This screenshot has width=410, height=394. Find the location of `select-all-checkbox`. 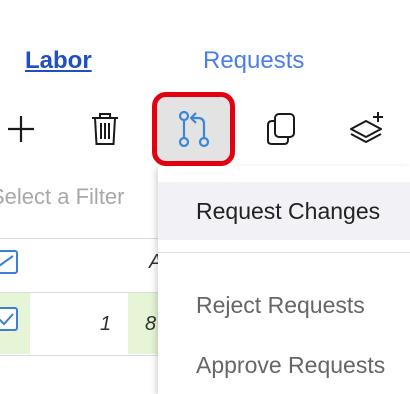

select-all-checkbox is located at coordinates (9, 262).